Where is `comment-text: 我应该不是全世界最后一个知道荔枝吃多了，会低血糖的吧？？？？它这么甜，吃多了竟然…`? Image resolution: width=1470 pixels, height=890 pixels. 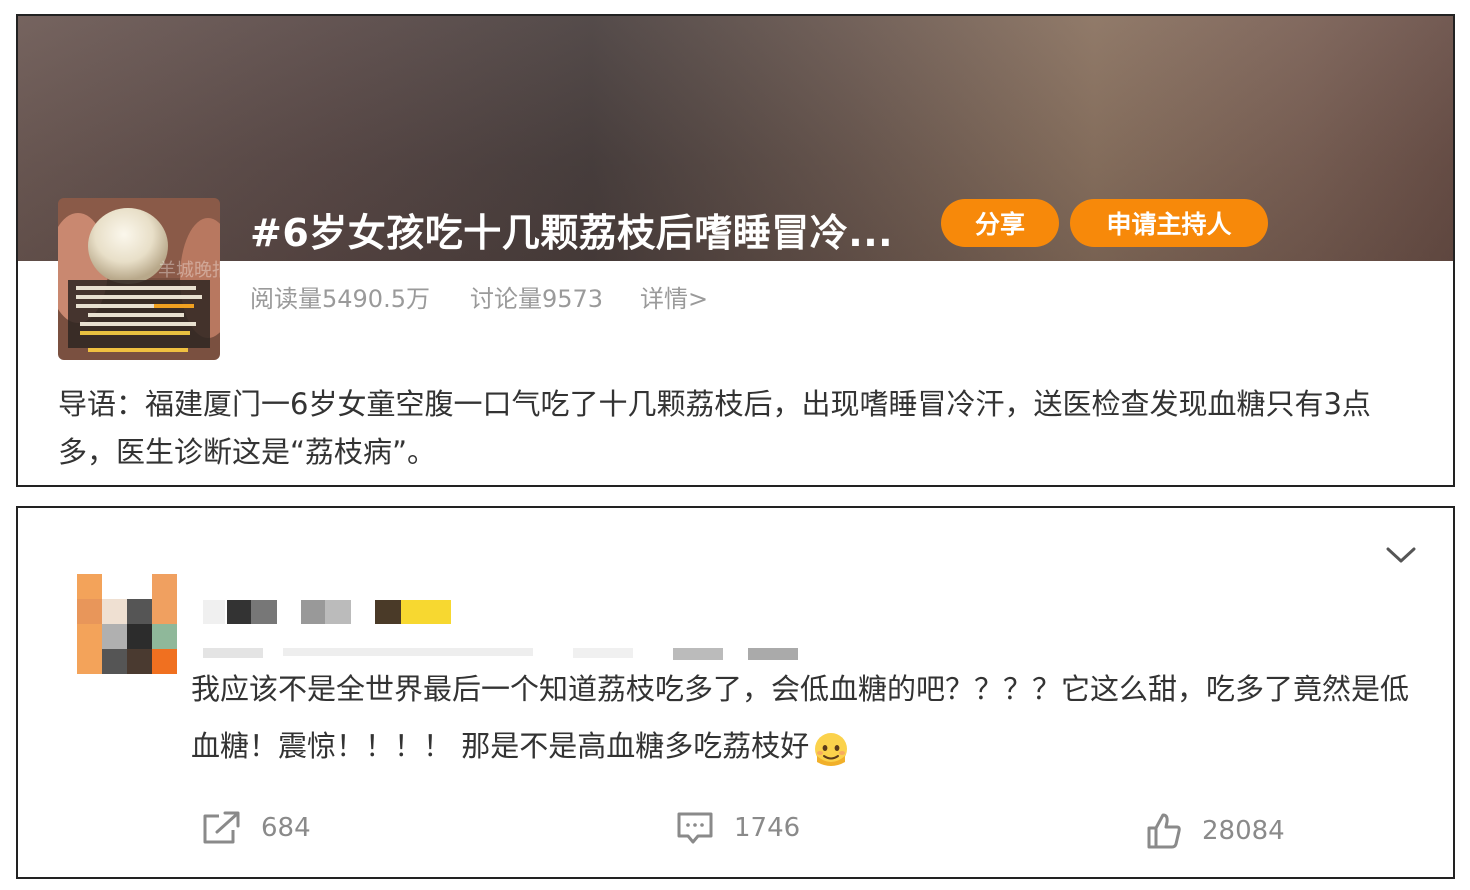
comment-text: 我应该不是全世界最后一个知道荔枝吃多了，会低血糖的吧？？？？它这么甜，吃多了竟然… is located at coordinates (811, 718).